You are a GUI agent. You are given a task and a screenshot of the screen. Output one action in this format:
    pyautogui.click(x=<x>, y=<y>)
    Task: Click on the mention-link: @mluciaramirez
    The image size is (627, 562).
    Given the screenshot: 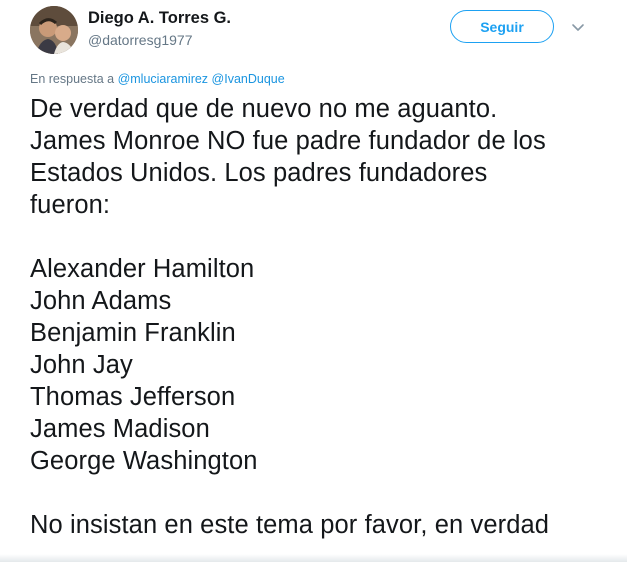 What is the action you would take?
    pyautogui.click(x=163, y=79)
    